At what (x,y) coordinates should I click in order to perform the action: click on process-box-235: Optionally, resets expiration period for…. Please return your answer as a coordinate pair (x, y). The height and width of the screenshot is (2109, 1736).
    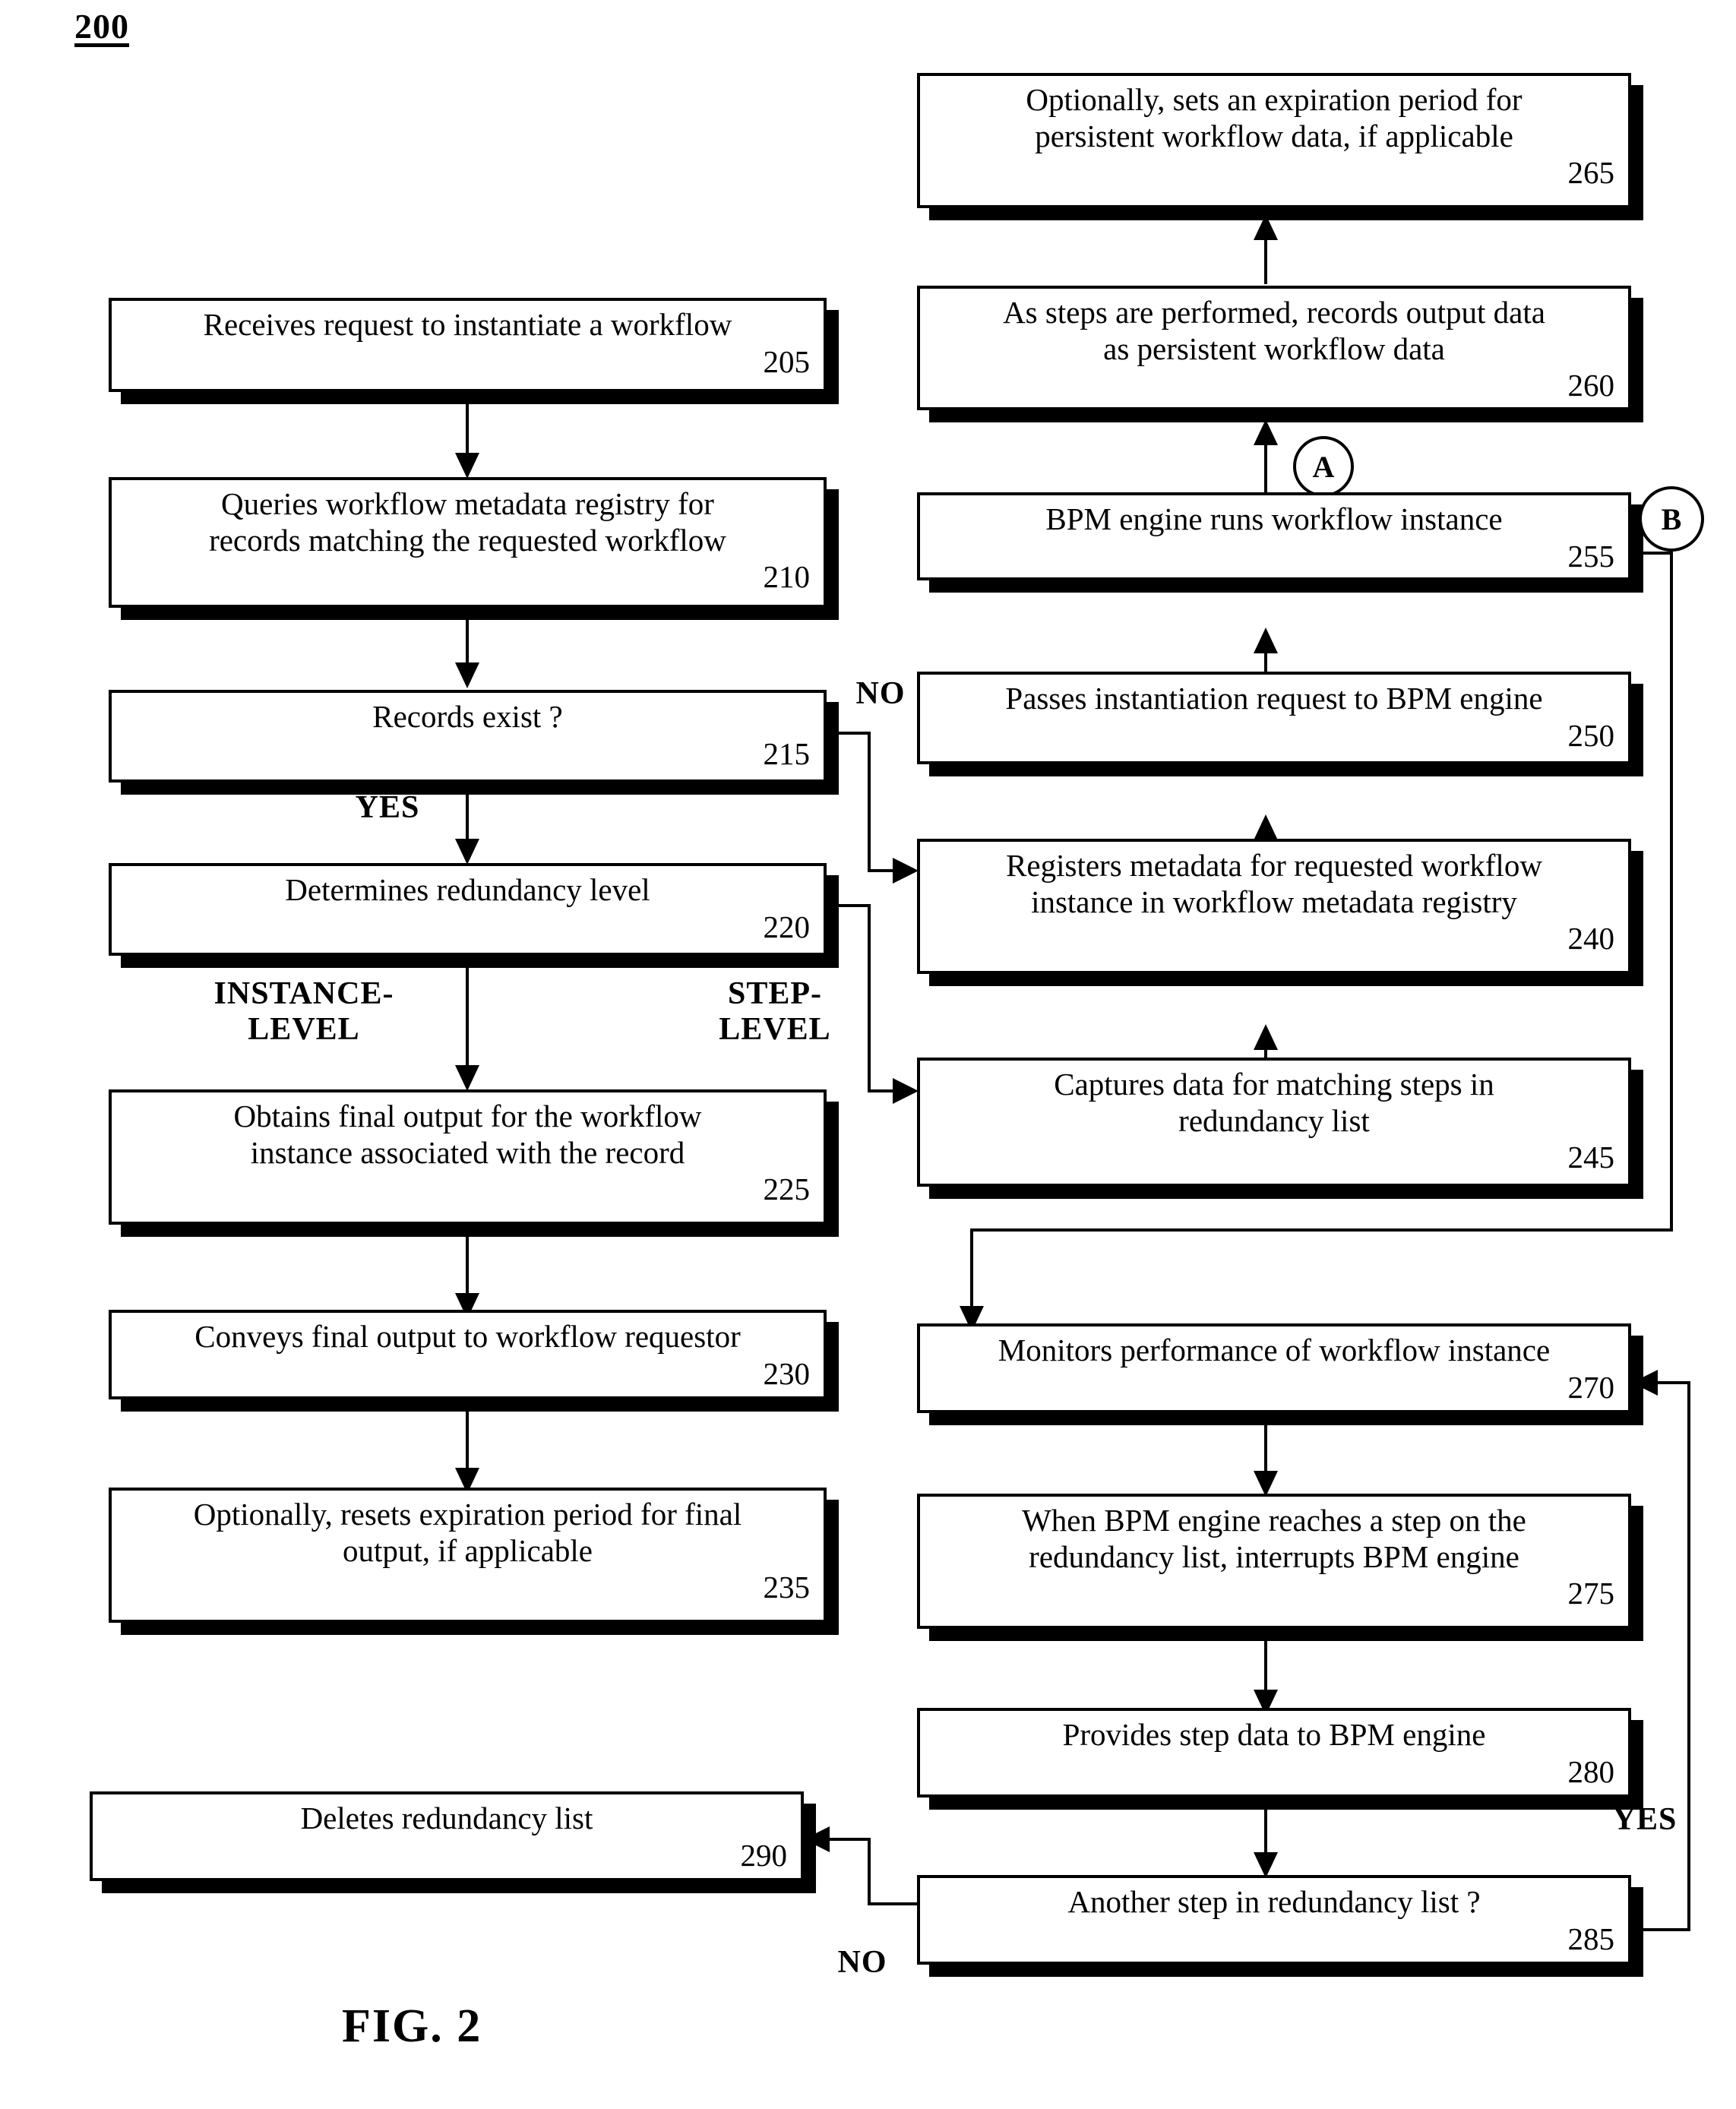
    Looking at the image, I should click on (468, 1555).